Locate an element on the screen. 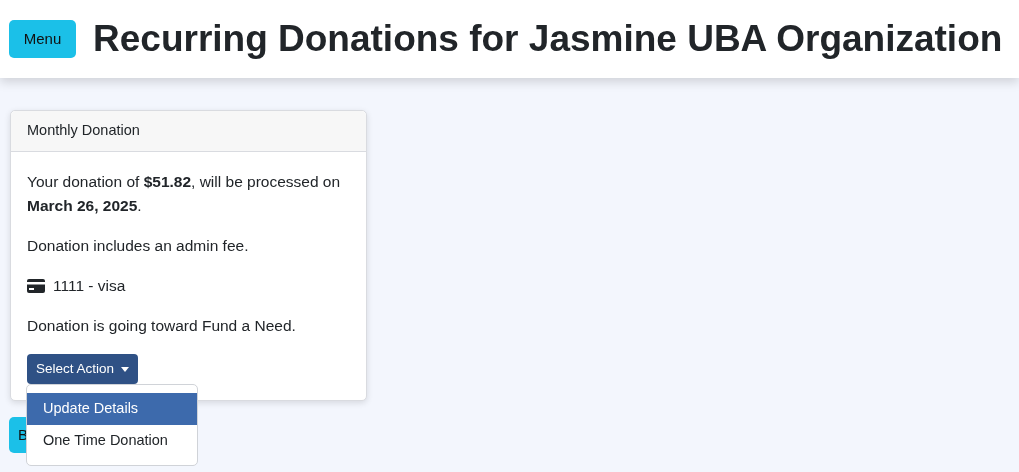 The image size is (1019, 472). card-title: Monthly Donation is located at coordinates (83, 131).